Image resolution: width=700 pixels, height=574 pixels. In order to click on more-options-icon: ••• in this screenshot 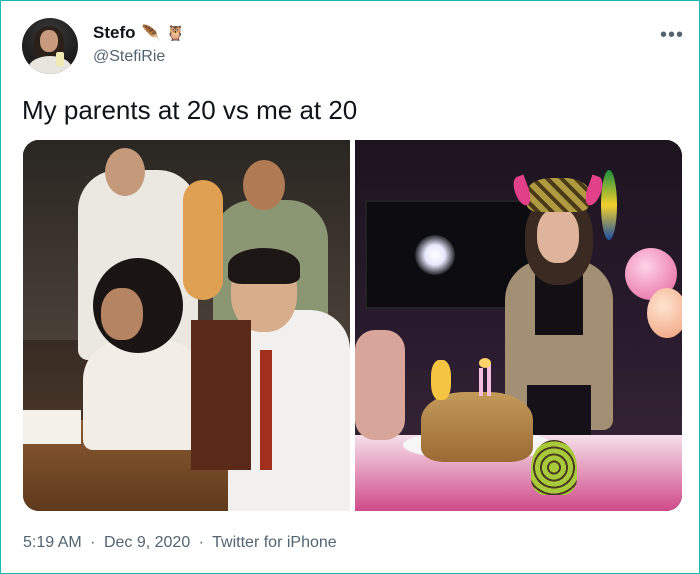, I will do `click(672, 35)`.